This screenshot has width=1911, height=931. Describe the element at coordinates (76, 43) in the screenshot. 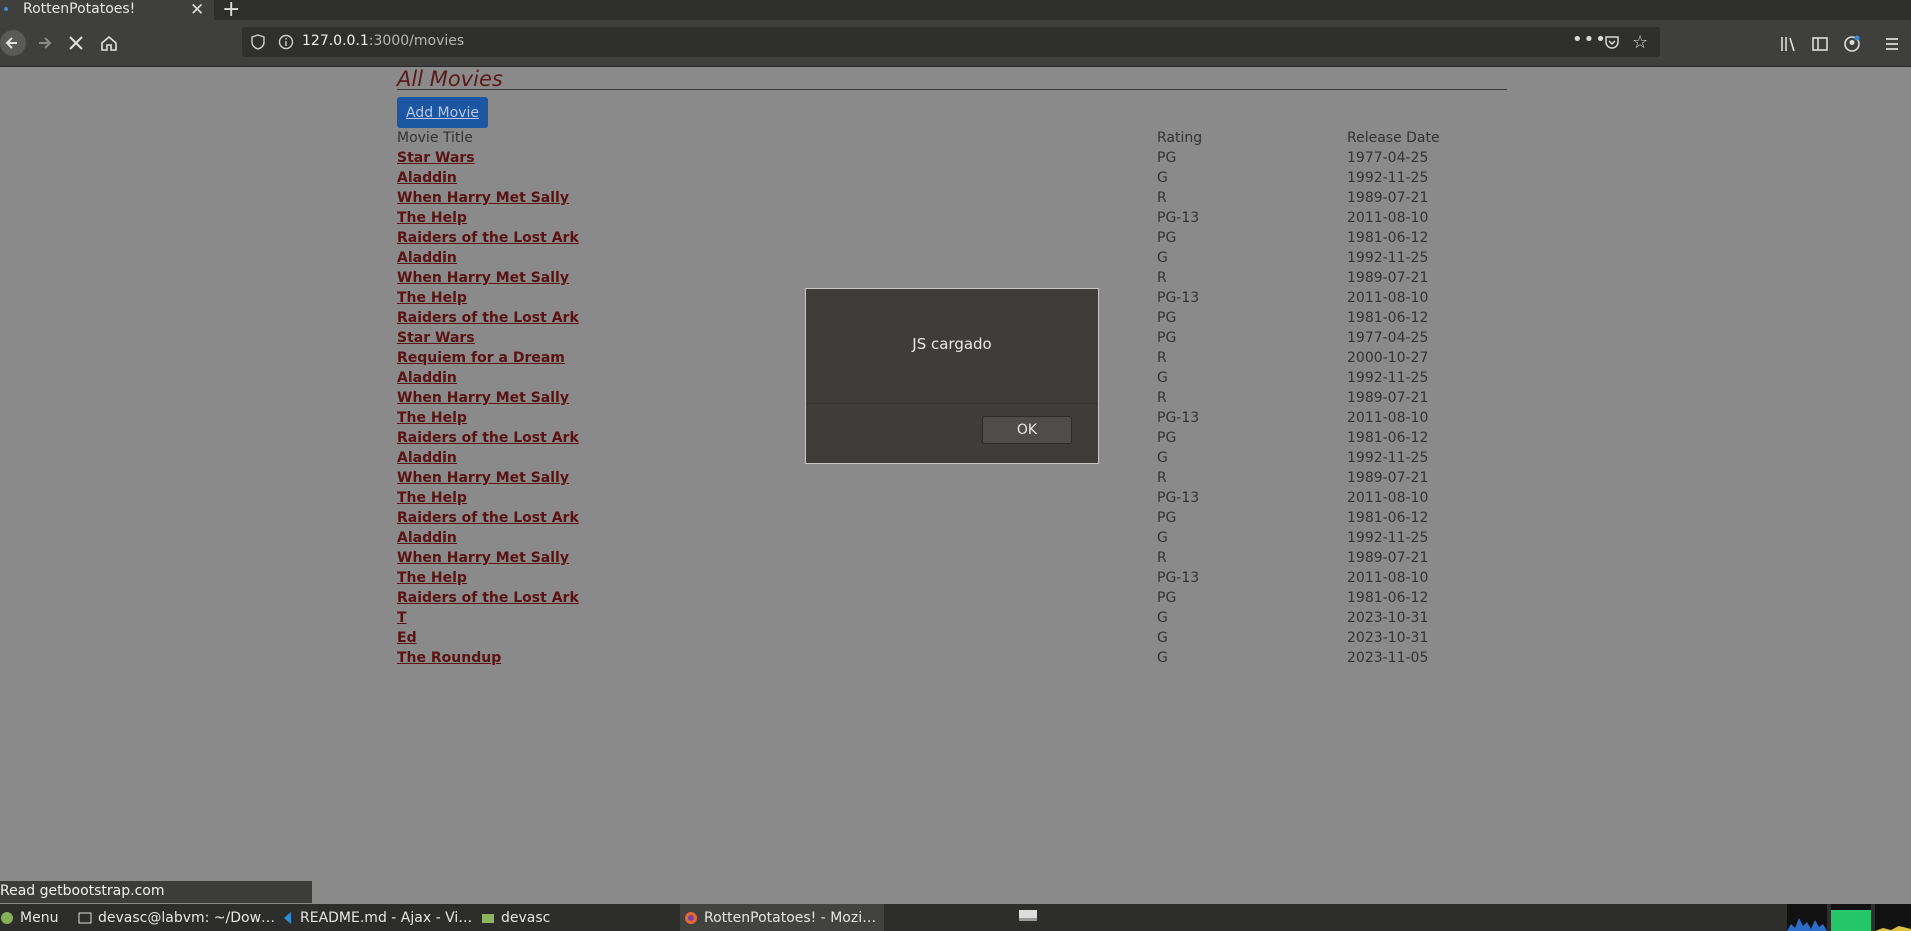

I see `stop-button` at that location.